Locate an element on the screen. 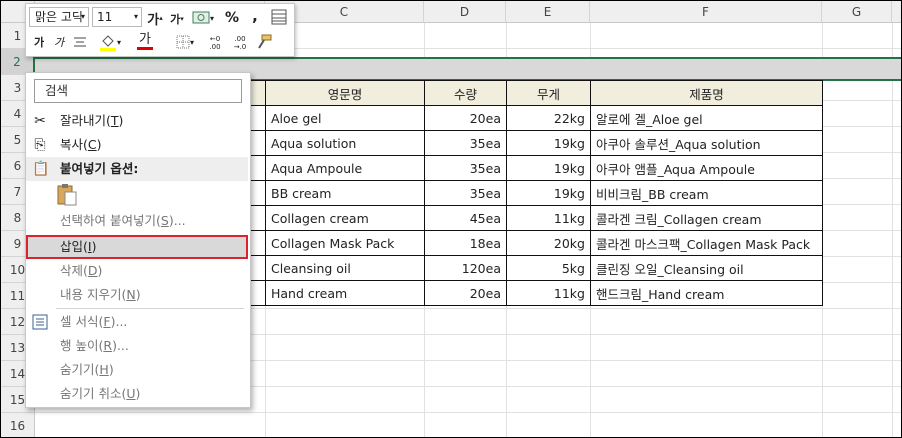 Image resolution: width=902 pixels, height=438 pixels. table-header-cell: 제품명 is located at coordinates (706, 93).